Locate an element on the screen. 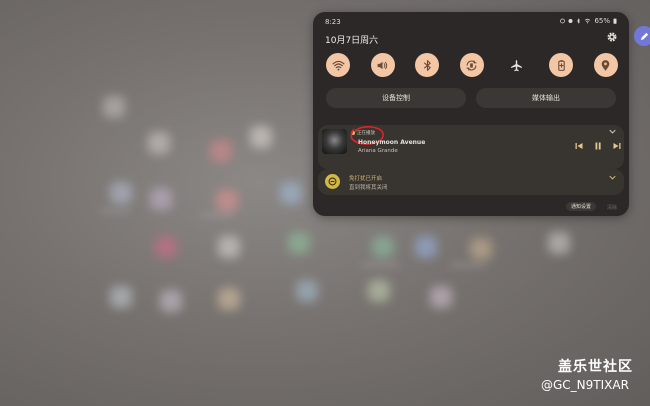 This screenshot has height=406, width=650. previous-track-icon is located at coordinates (579, 146).